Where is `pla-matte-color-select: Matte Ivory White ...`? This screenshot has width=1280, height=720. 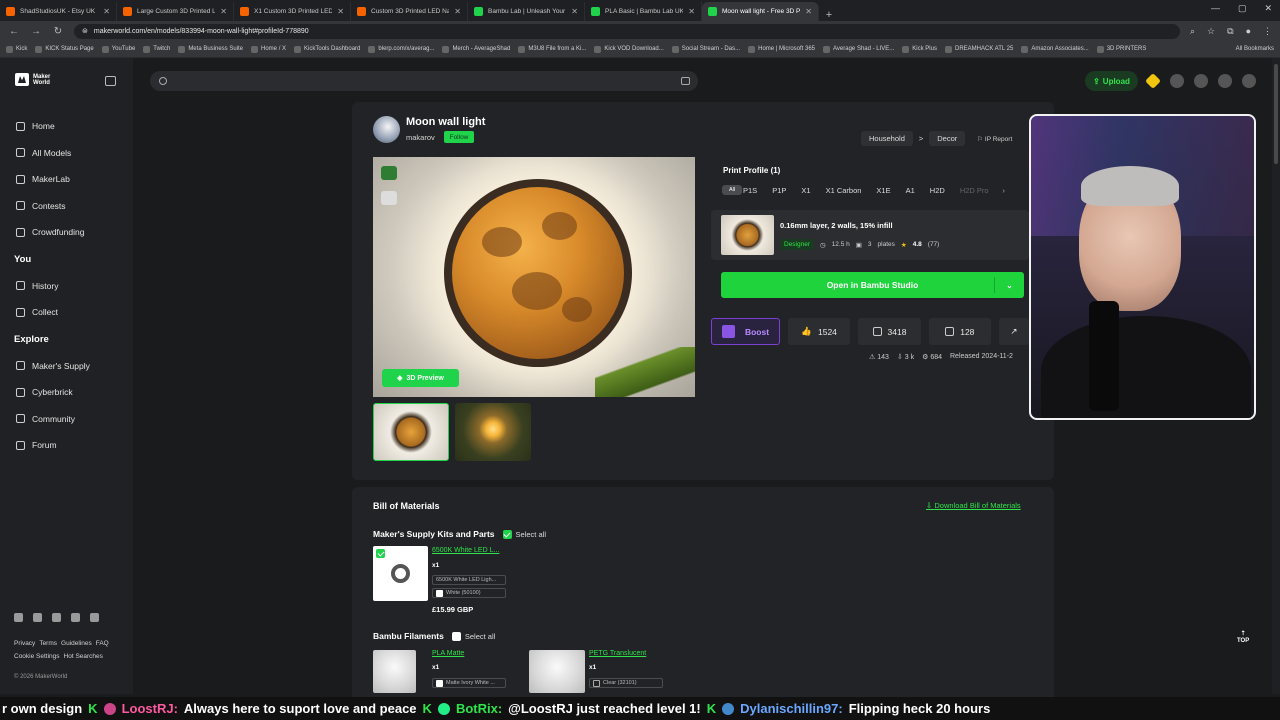 pla-matte-color-select: Matte Ivory White ... is located at coordinates (469, 683).